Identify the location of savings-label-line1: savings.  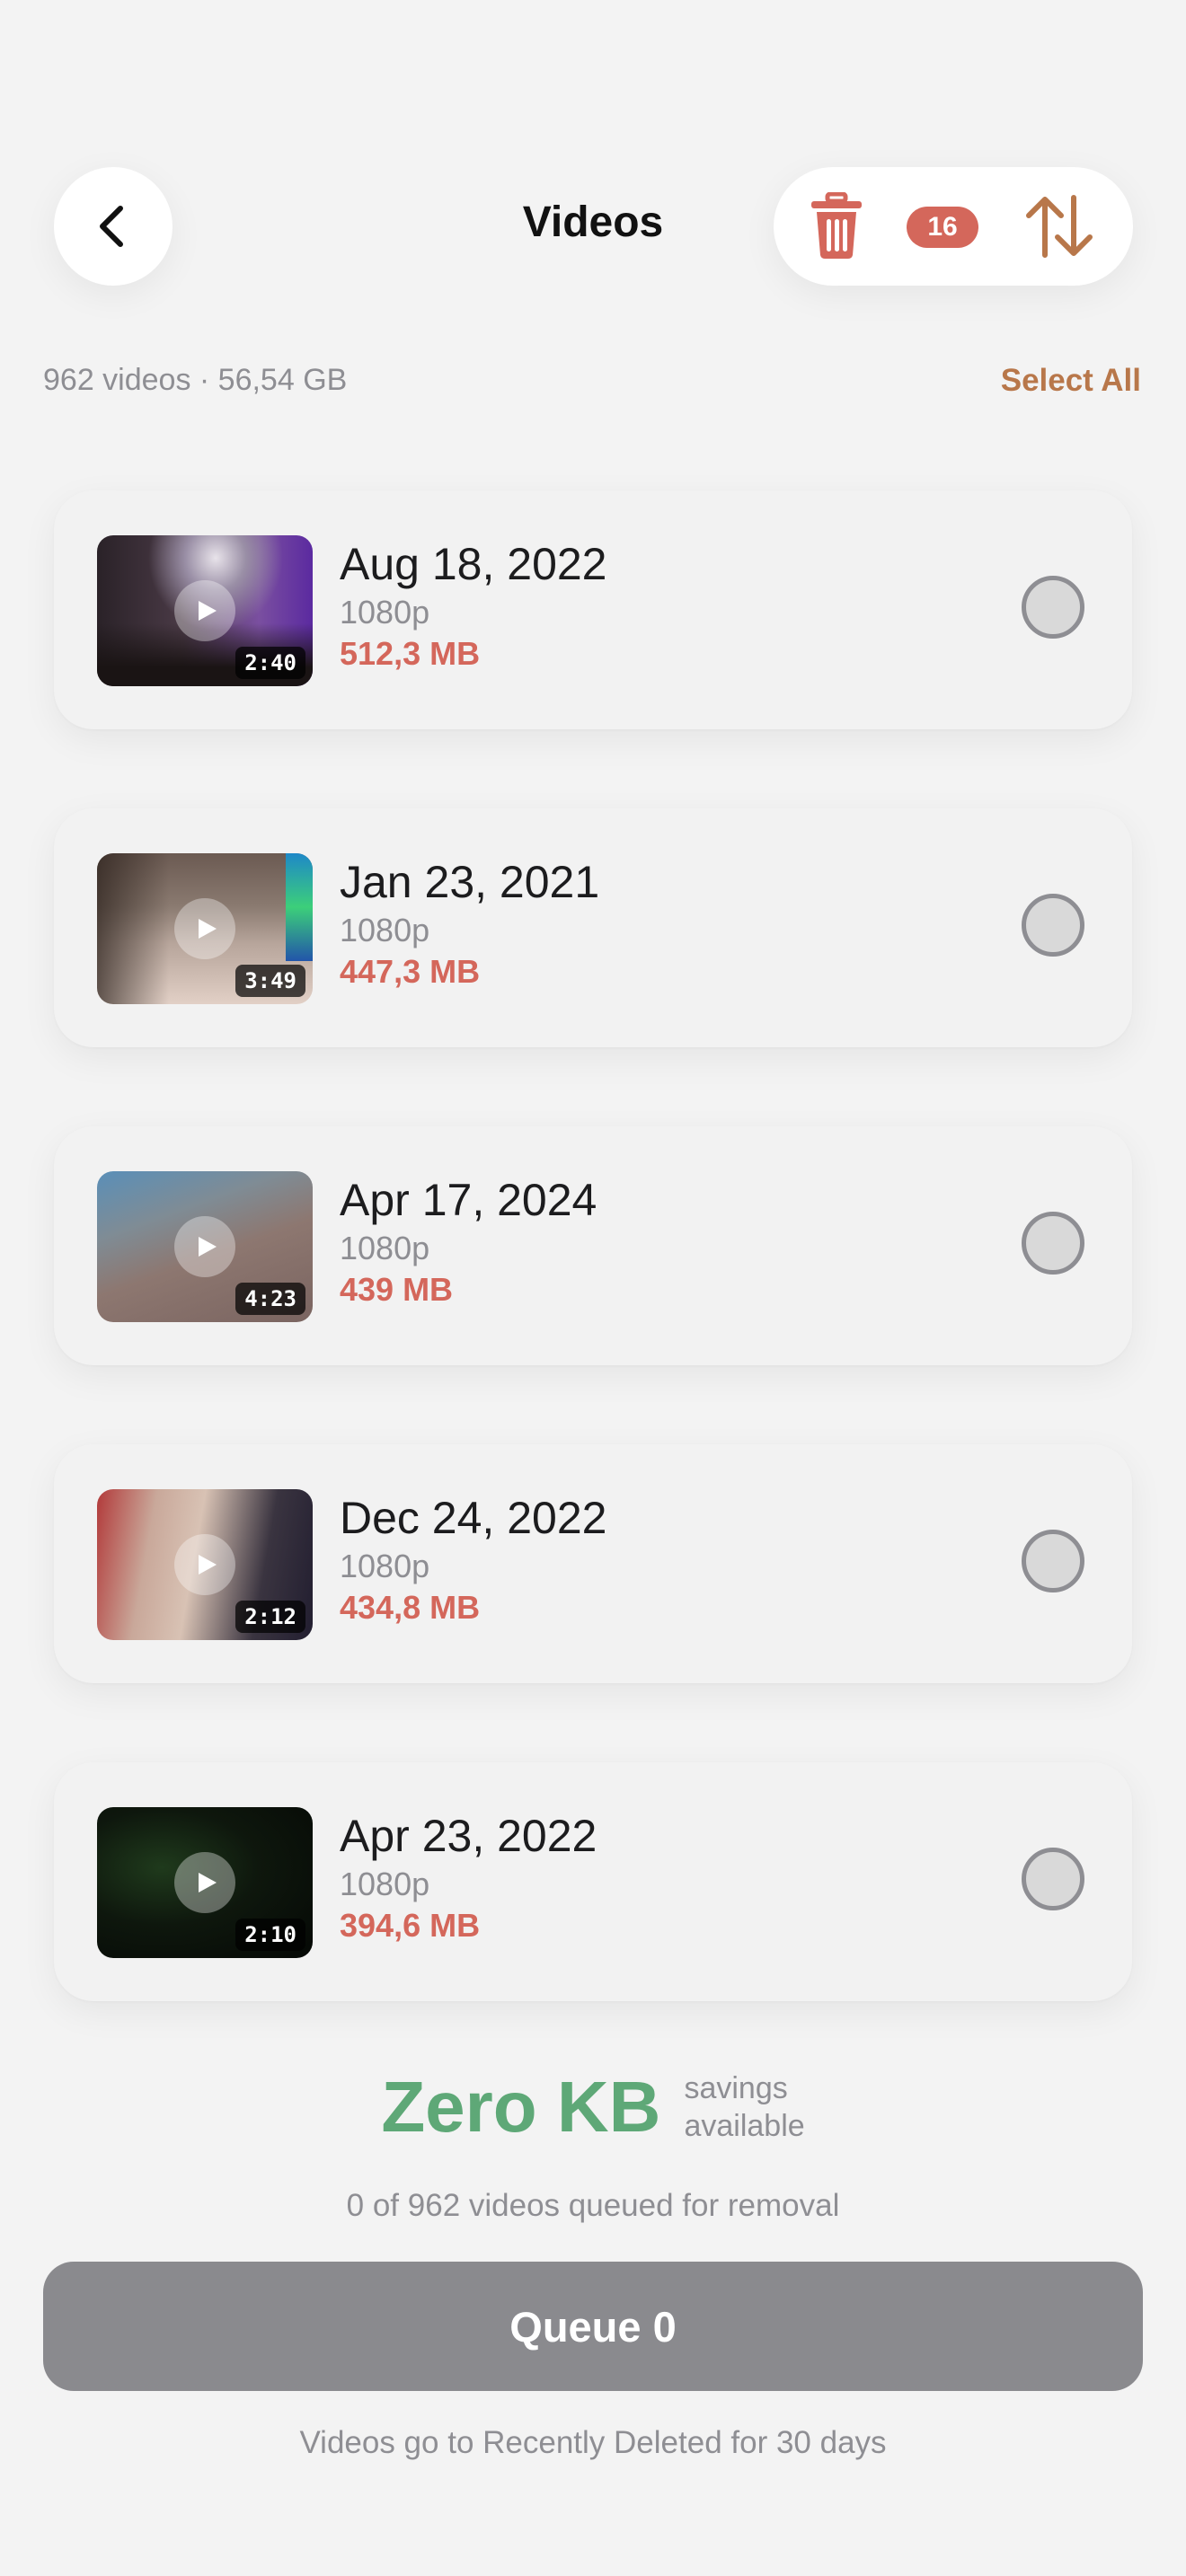
(736, 2088).